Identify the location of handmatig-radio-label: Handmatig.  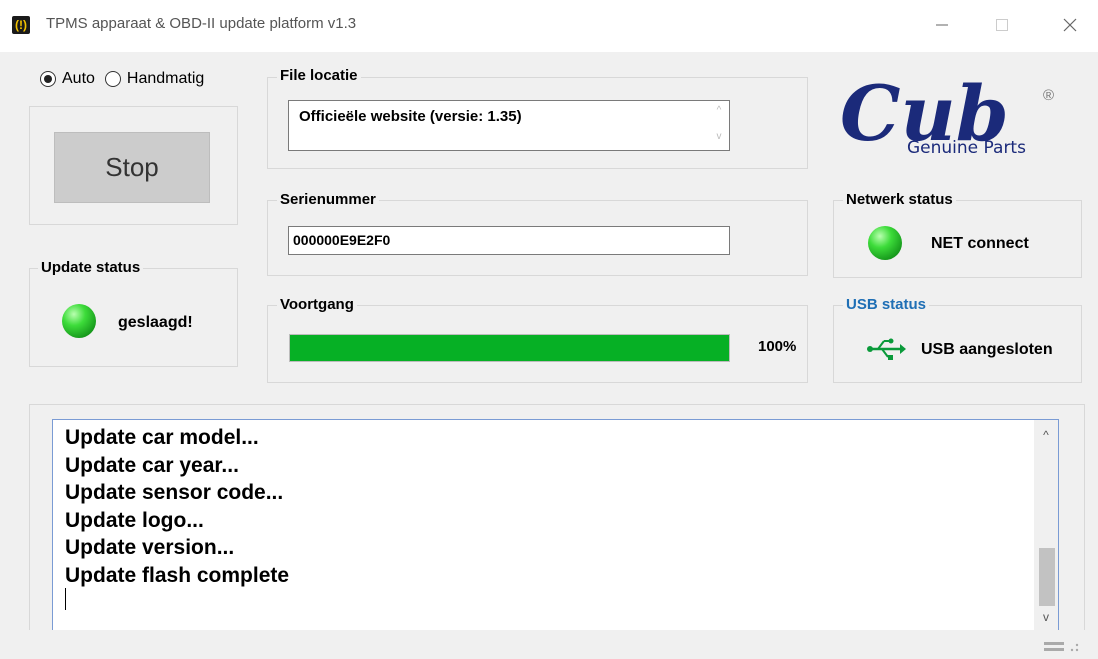
(165, 79).